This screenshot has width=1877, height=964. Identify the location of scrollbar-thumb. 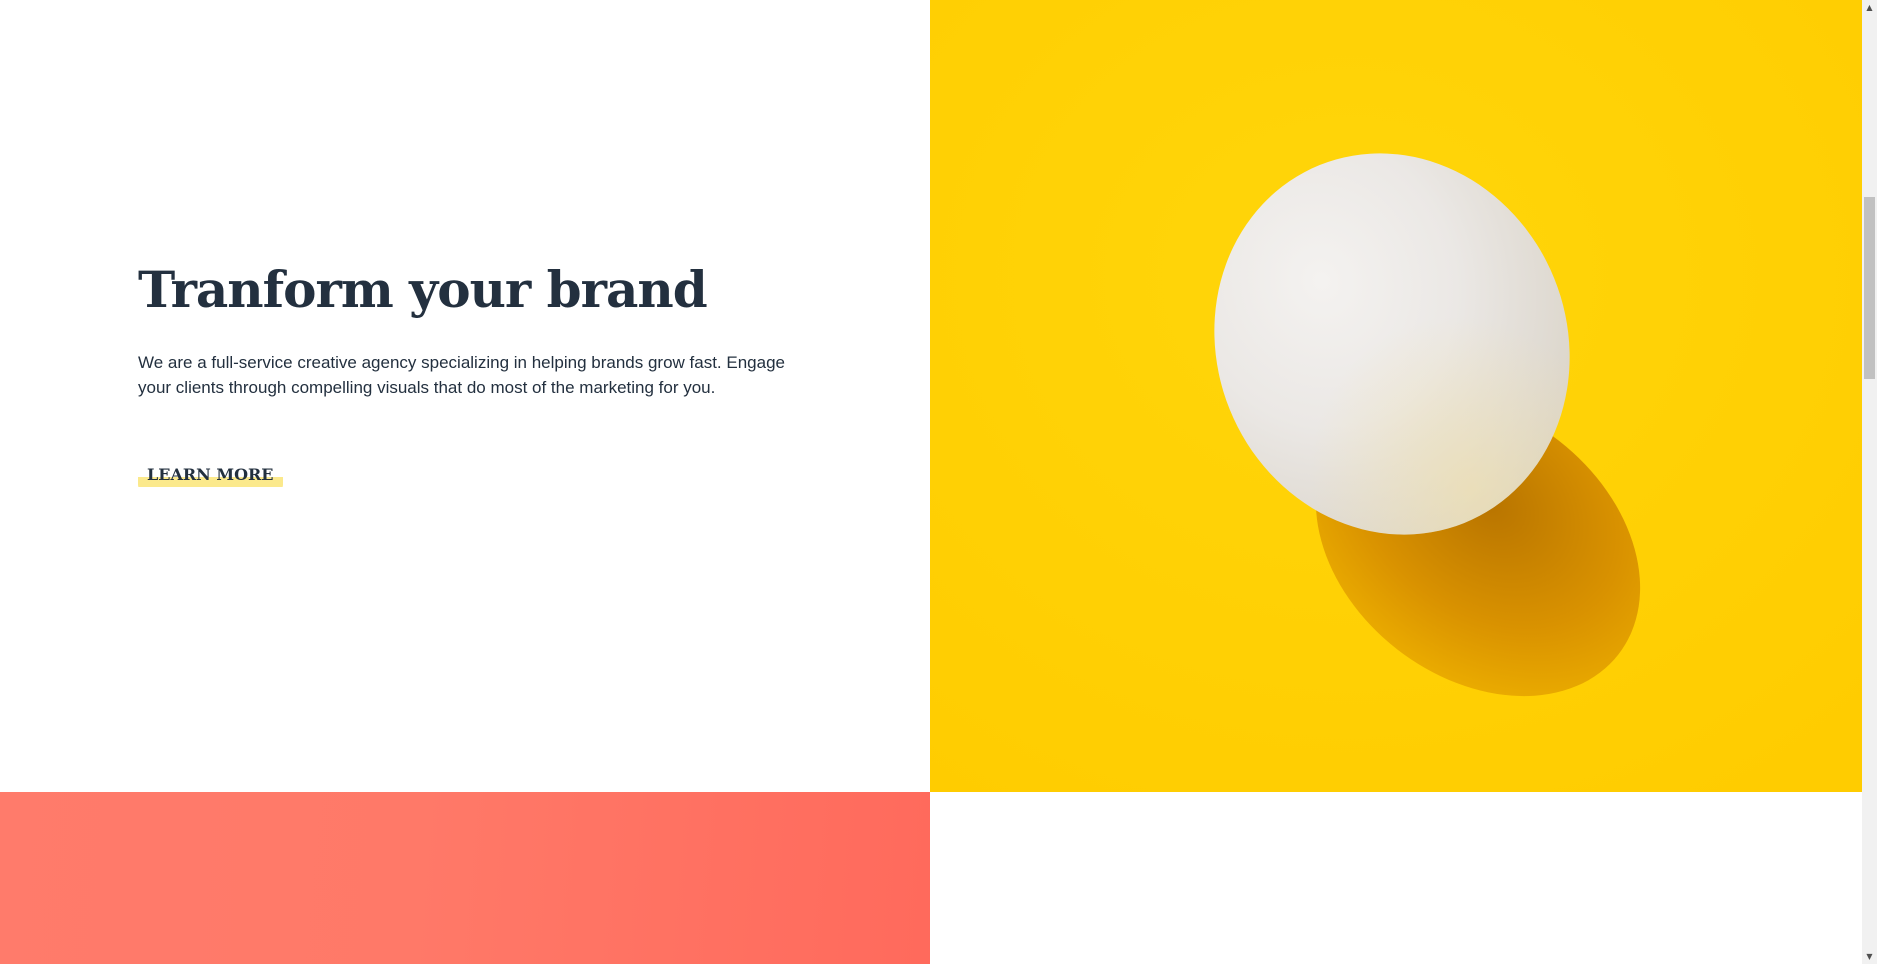
(1869, 288).